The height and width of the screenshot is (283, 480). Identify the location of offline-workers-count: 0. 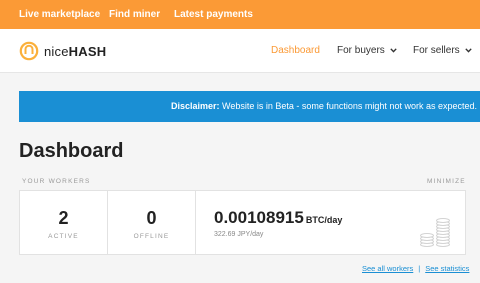
(151, 218).